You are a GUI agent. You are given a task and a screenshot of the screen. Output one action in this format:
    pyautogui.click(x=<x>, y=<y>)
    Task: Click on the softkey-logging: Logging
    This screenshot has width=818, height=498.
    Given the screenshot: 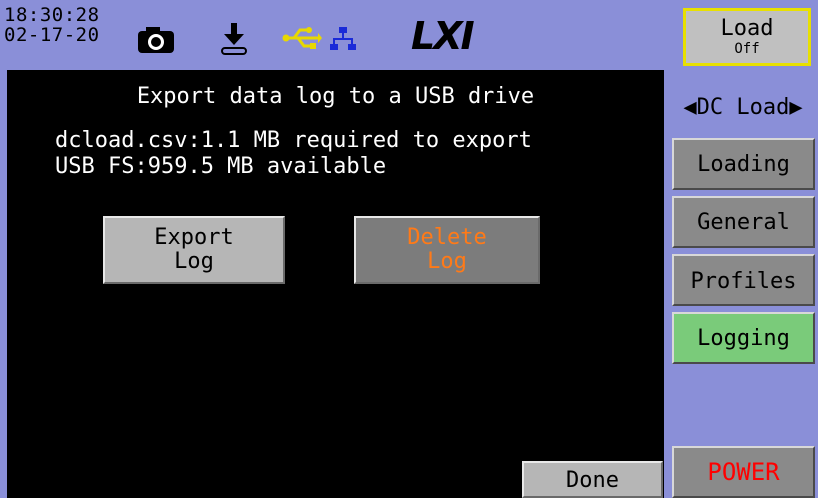 What is the action you would take?
    pyautogui.click(x=743, y=338)
    